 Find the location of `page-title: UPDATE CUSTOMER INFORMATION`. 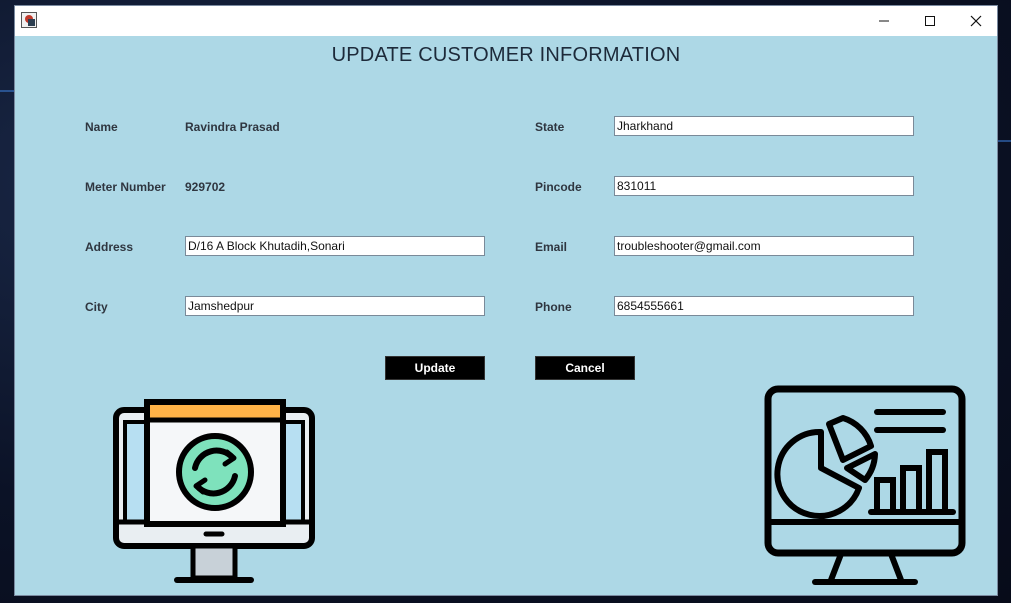

page-title: UPDATE CUSTOMER INFORMATION is located at coordinates (506, 55).